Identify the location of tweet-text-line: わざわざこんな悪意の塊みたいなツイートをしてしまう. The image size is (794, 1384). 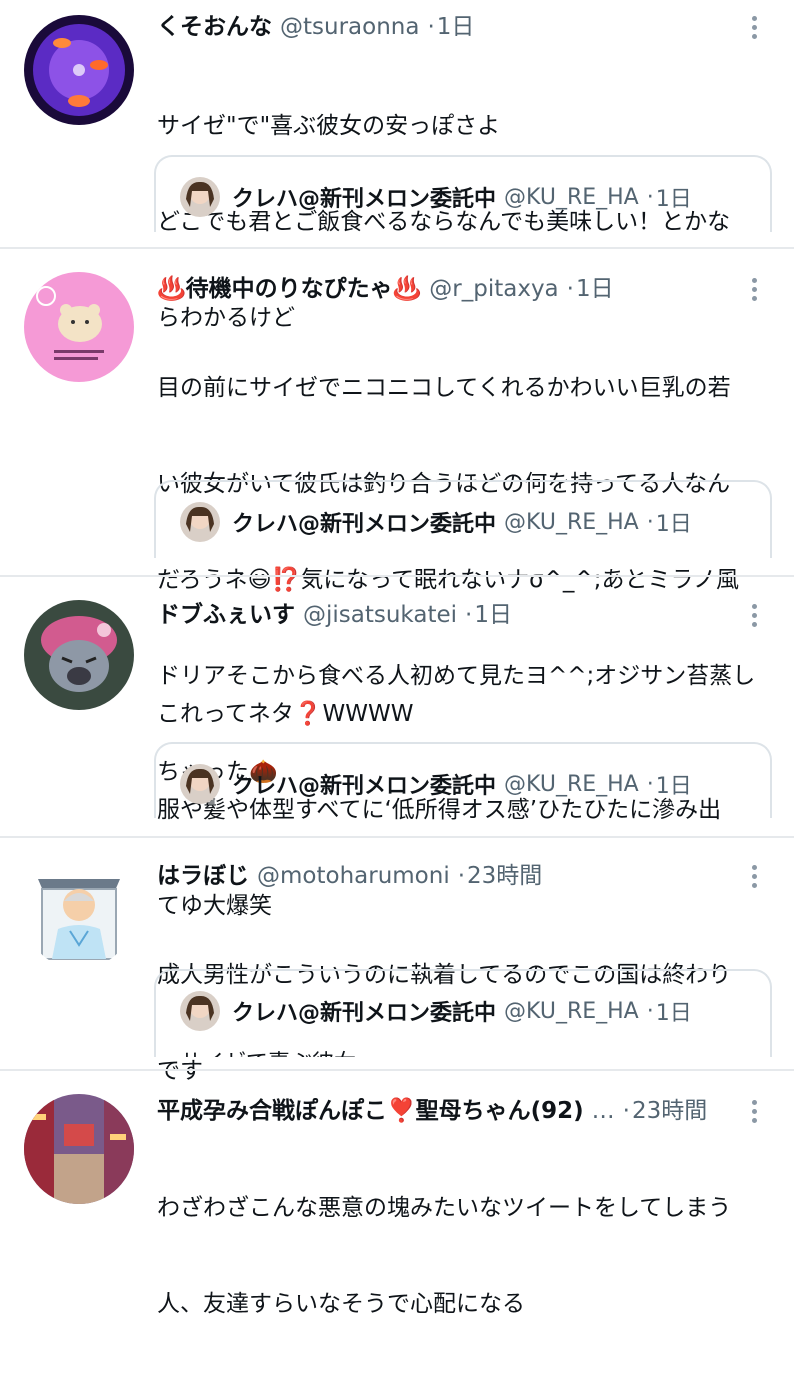
(444, 1208).